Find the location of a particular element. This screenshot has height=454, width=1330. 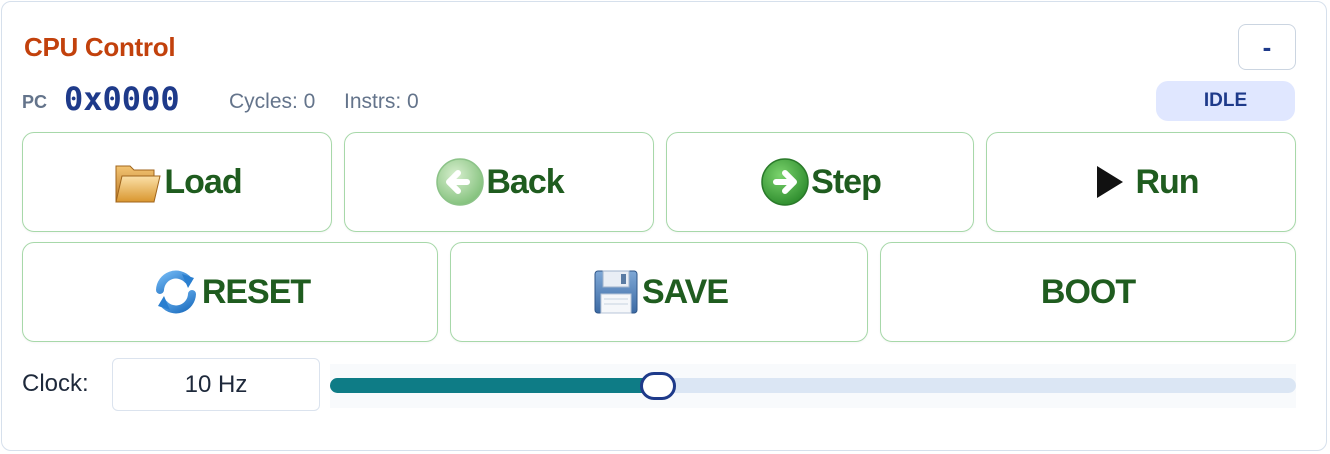

back-button-label: Back is located at coordinates (525, 181).